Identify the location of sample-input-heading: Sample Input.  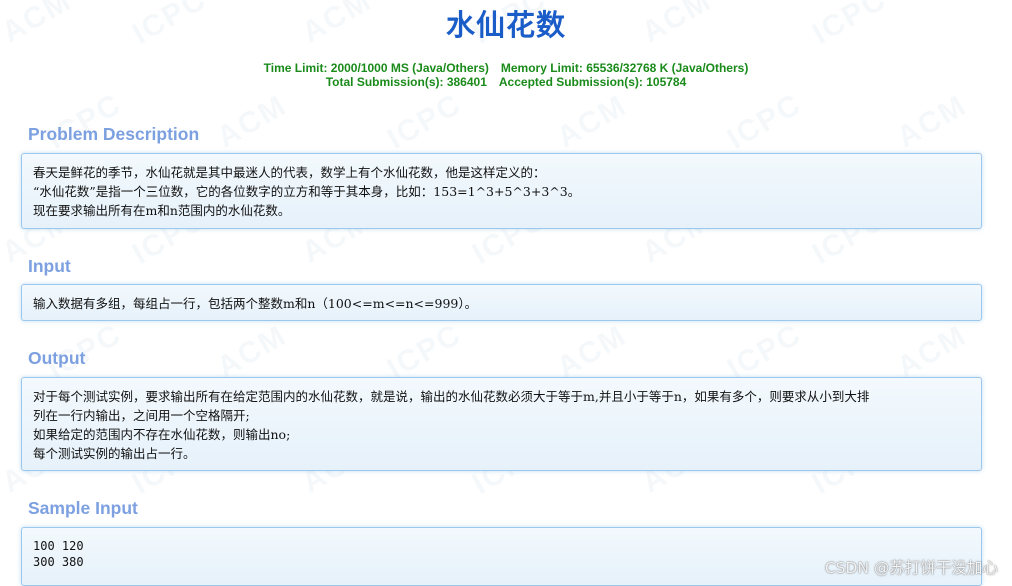
(83, 508).